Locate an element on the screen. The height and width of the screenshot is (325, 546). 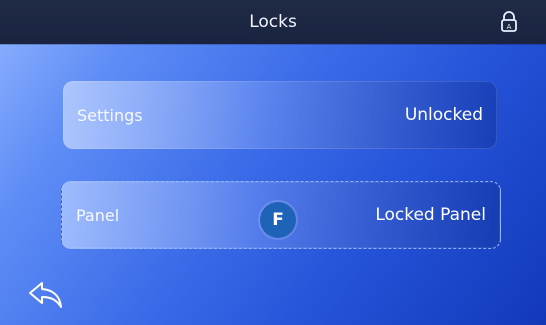
settings-label: Settings is located at coordinates (110, 115).